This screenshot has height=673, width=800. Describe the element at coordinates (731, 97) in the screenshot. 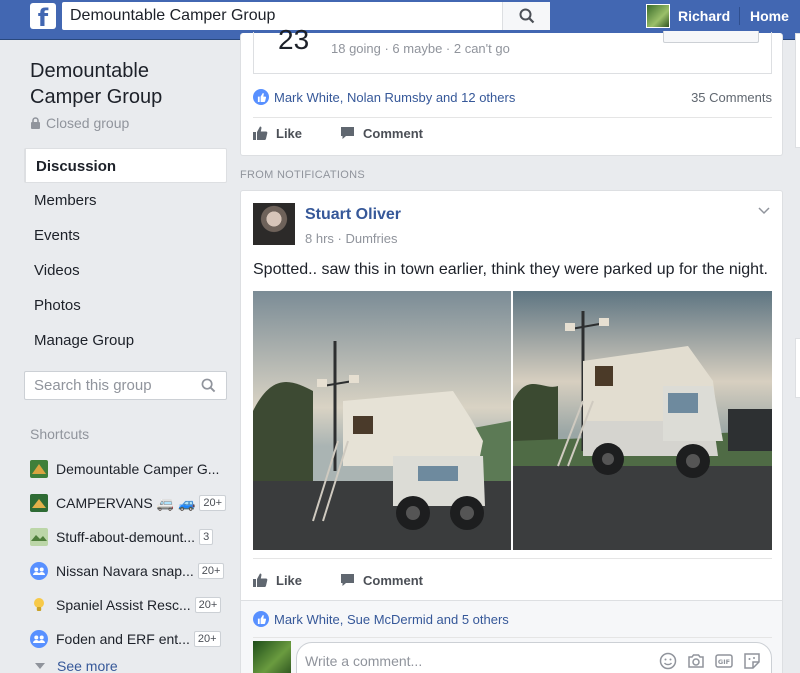

I see `comments-count: 35 Comments` at that location.